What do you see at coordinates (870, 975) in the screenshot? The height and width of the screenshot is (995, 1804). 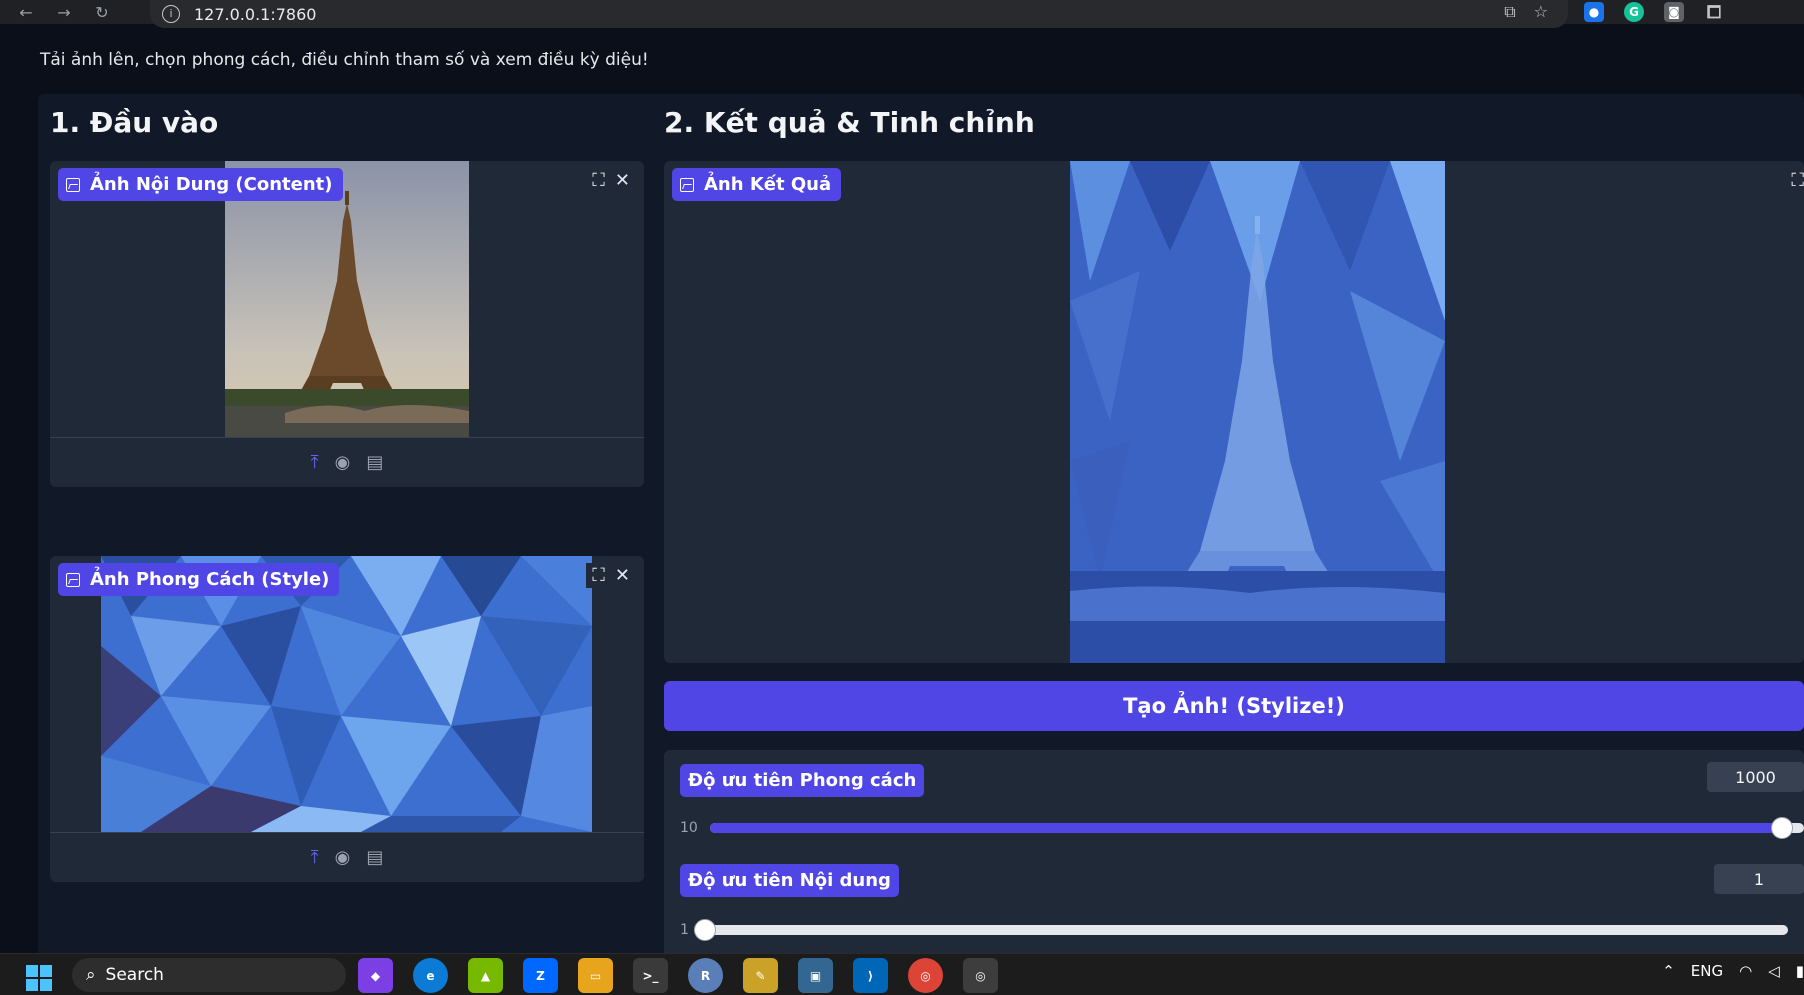 I see `vscode-icon: ⟩` at bounding box center [870, 975].